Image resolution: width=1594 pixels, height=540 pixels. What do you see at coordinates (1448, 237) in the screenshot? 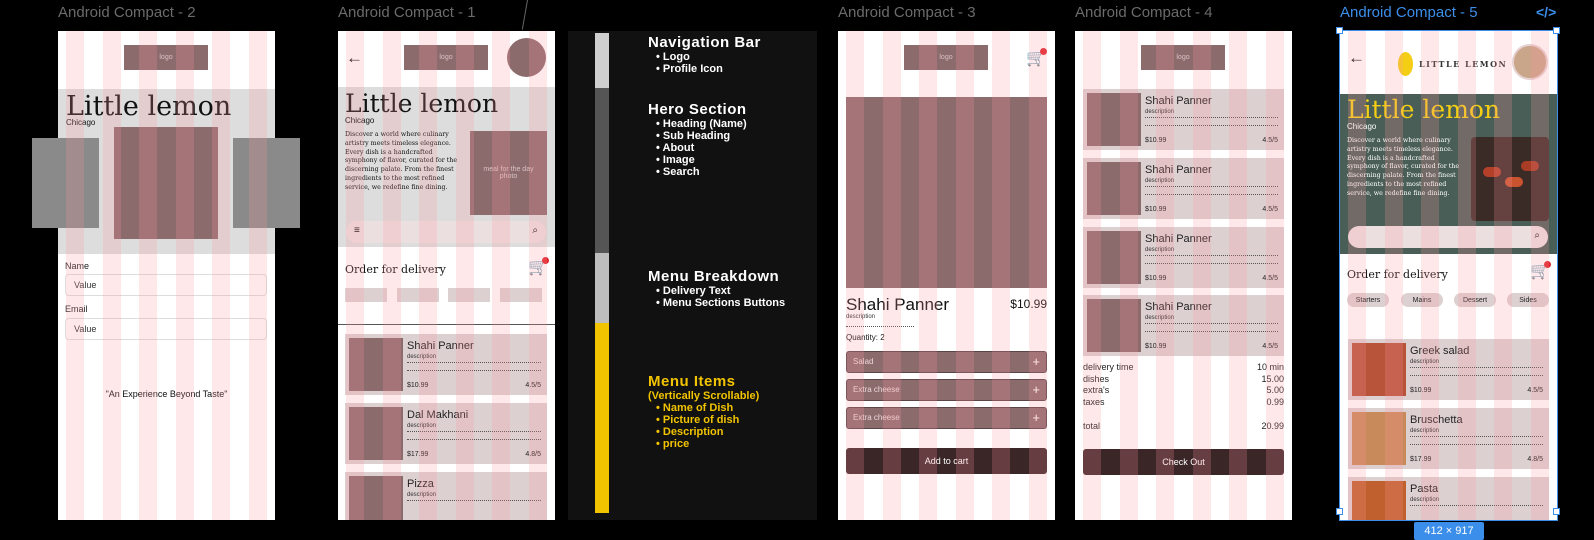
I see `search-bar: ⌕` at bounding box center [1448, 237].